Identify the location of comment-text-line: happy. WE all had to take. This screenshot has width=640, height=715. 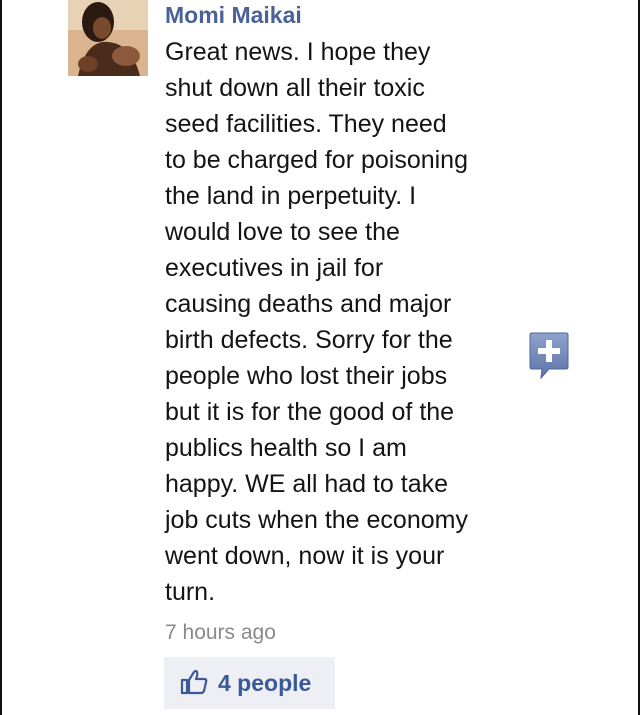
(307, 484).